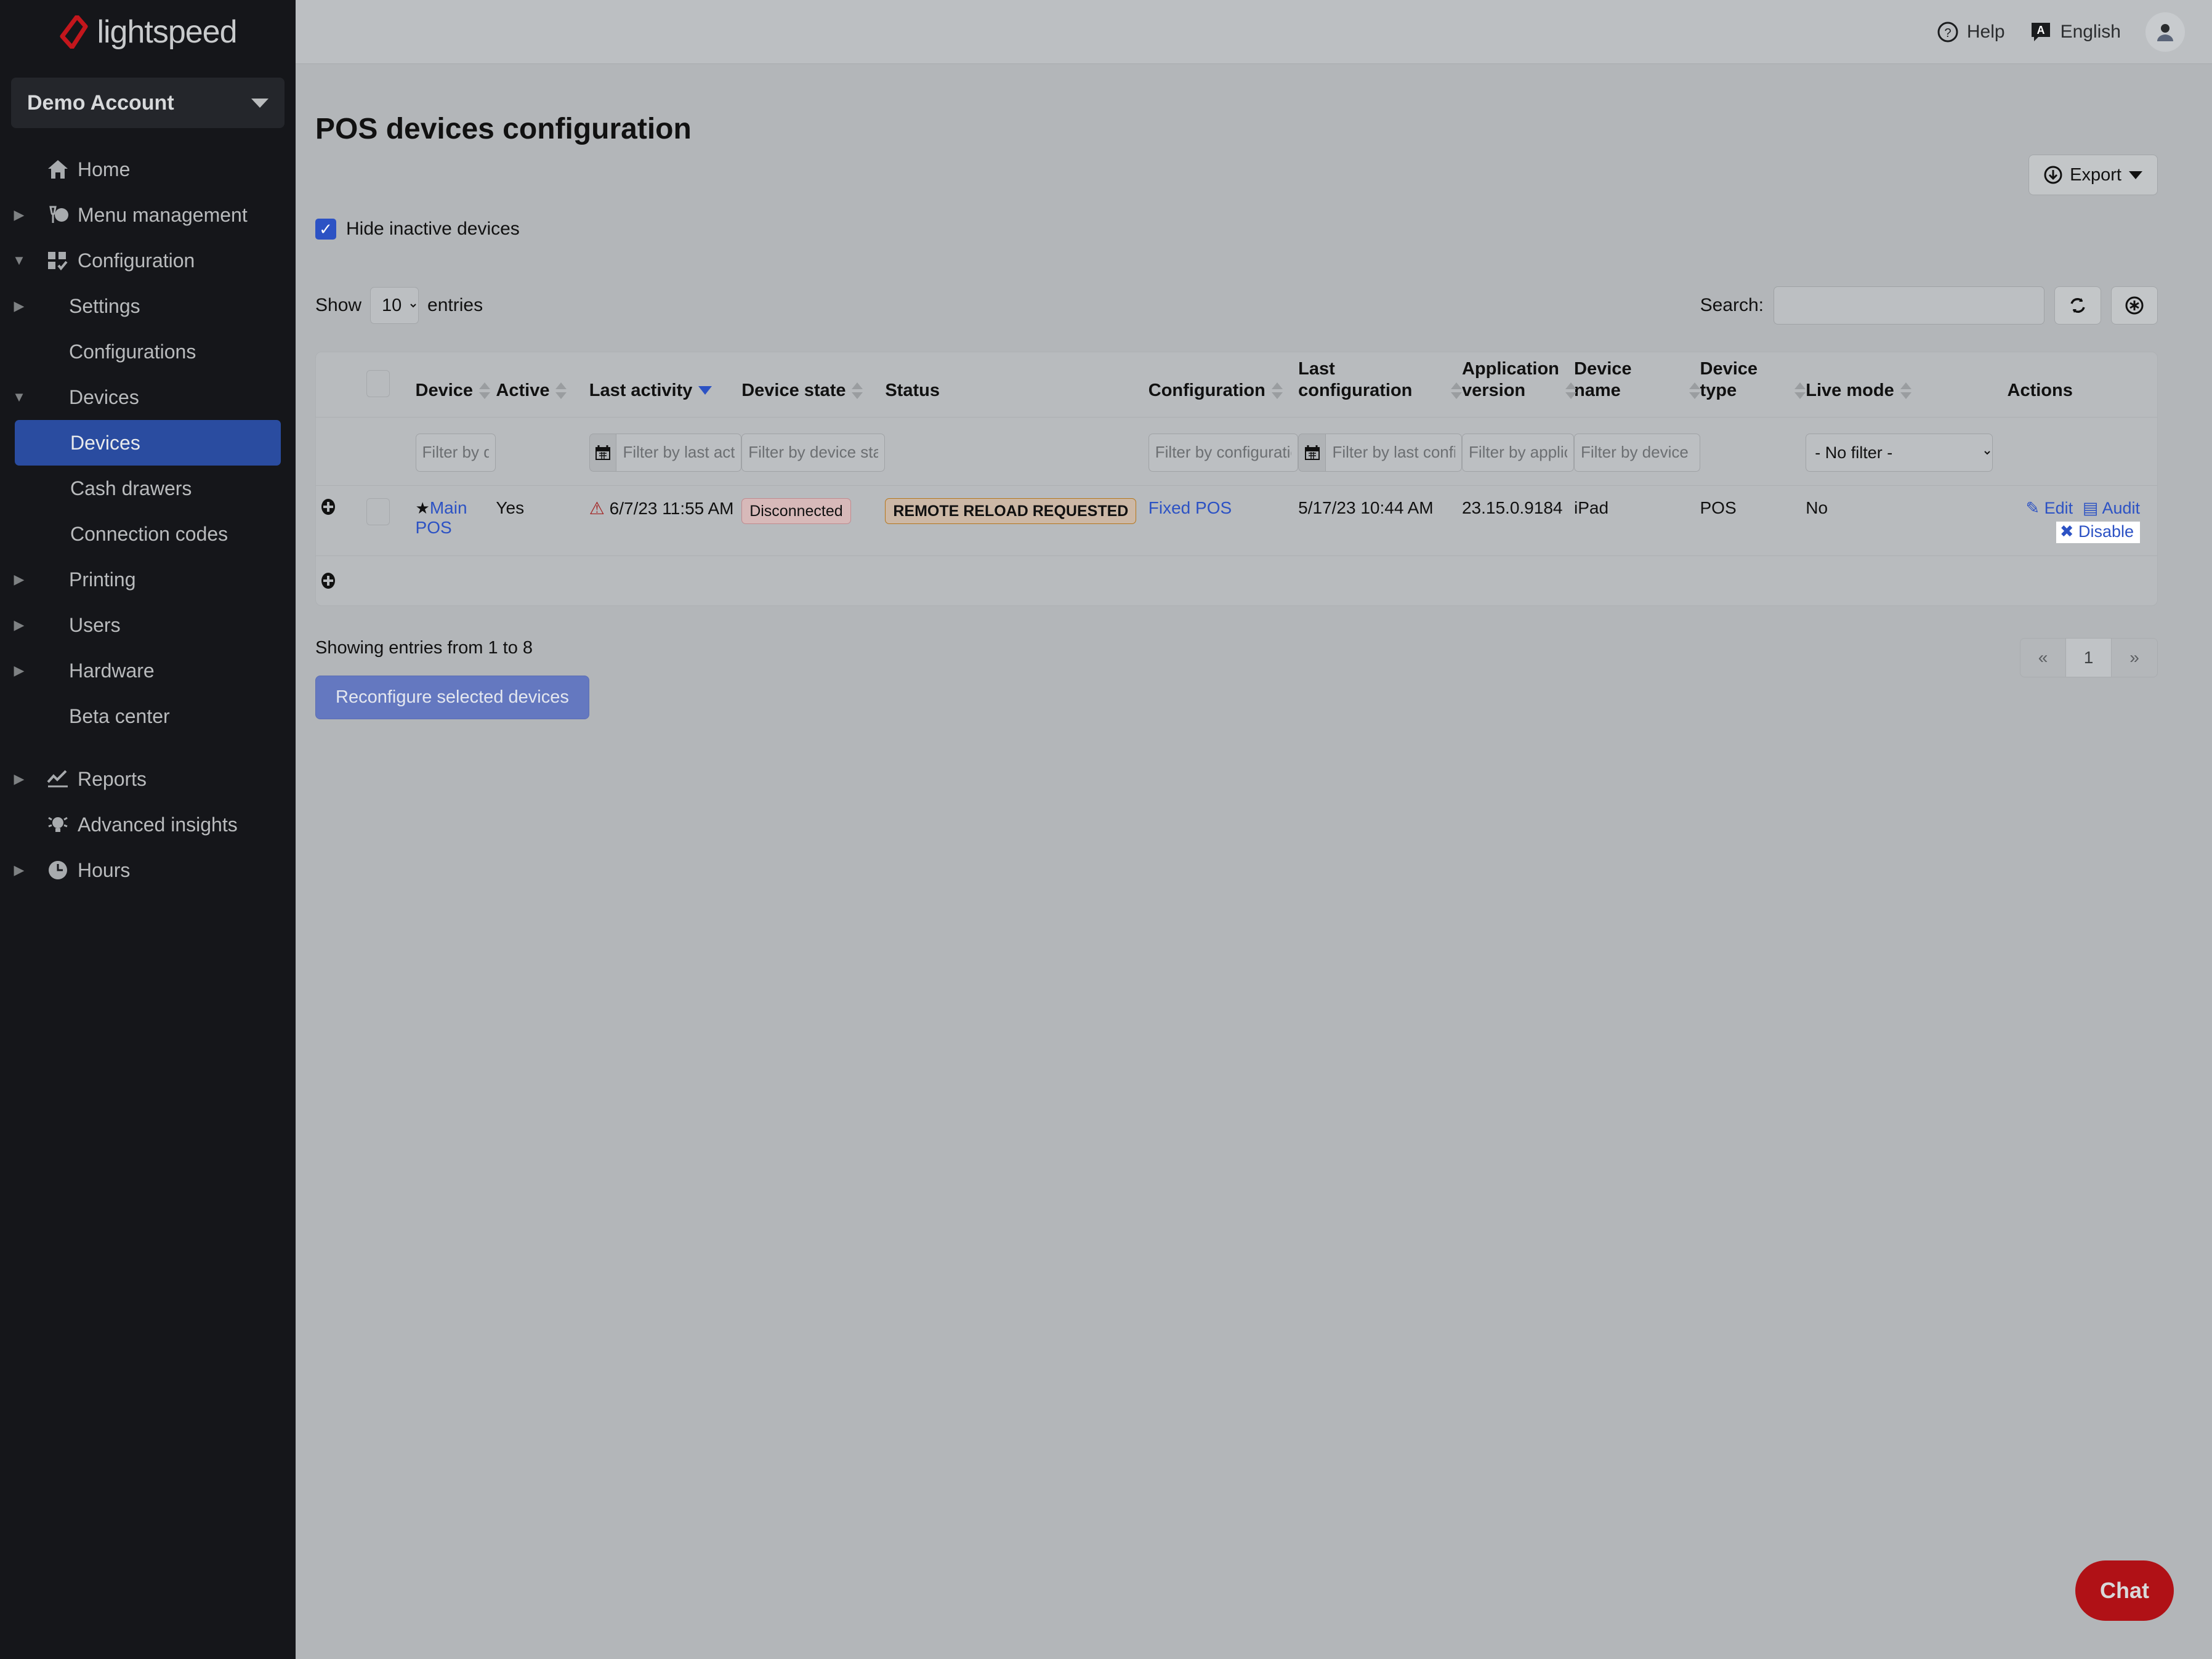 Image resolution: width=2212 pixels, height=1659 pixels. Describe the element at coordinates (542, 451) in the screenshot. I see `filter-cell-active` at that location.